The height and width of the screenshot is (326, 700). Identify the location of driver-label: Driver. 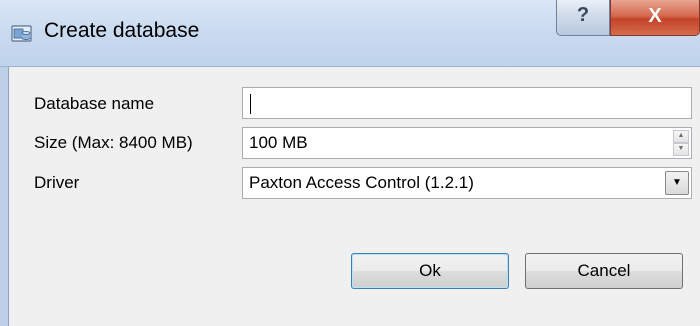
(57, 182).